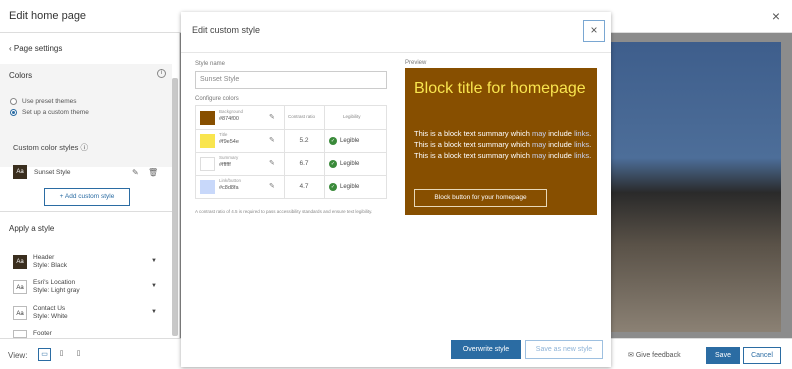  What do you see at coordinates (210, 64) in the screenshot?
I see `style-name-label: Style name` at bounding box center [210, 64].